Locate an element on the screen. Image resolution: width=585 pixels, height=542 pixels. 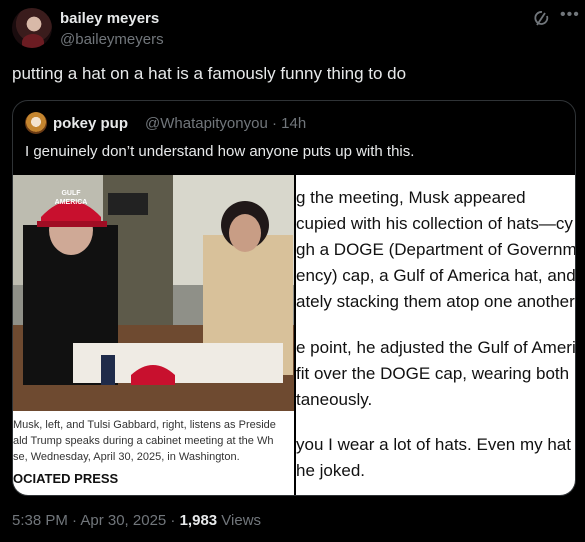
quoted-time: · 14h is located at coordinates (289, 123).